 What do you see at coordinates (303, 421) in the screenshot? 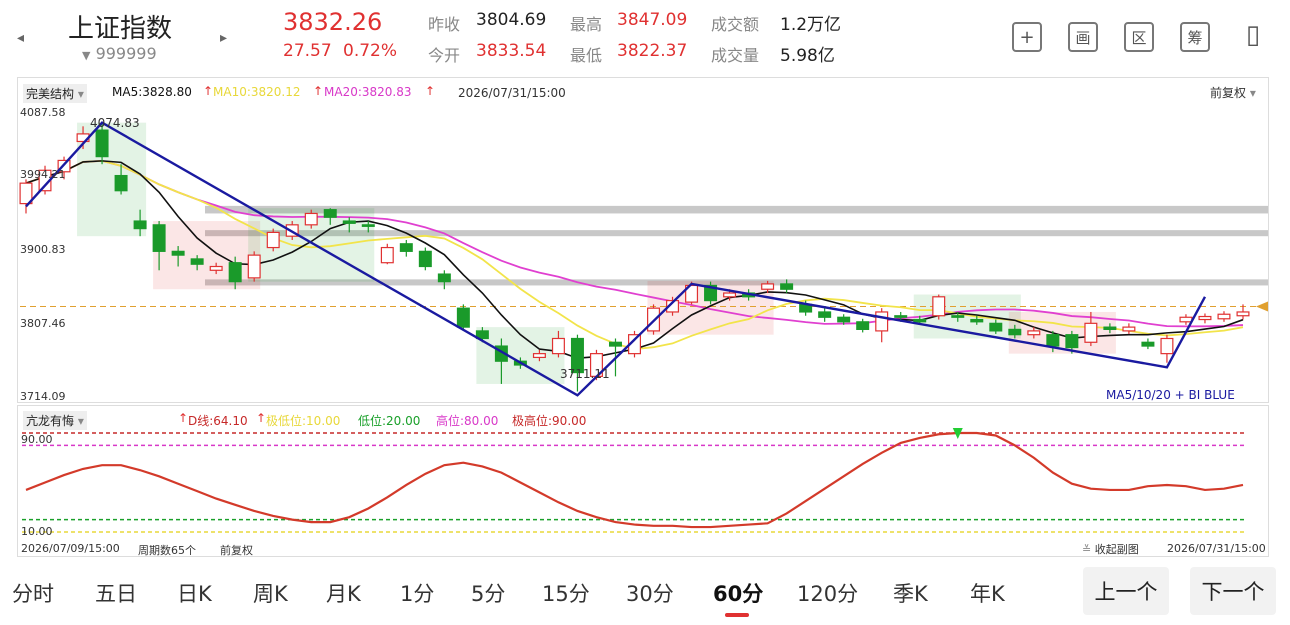
I see `extreme-low-label: 极低位:10.00` at bounding box center [303, 421].